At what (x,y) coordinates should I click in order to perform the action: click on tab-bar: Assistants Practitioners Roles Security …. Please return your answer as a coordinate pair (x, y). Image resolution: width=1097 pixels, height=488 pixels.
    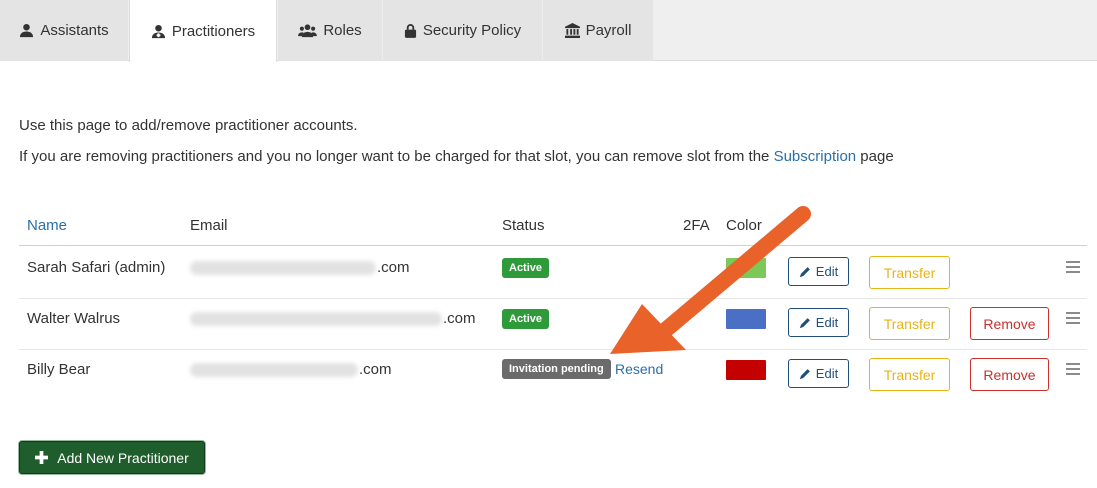
    Looking at the image, I should click on (548, 31).